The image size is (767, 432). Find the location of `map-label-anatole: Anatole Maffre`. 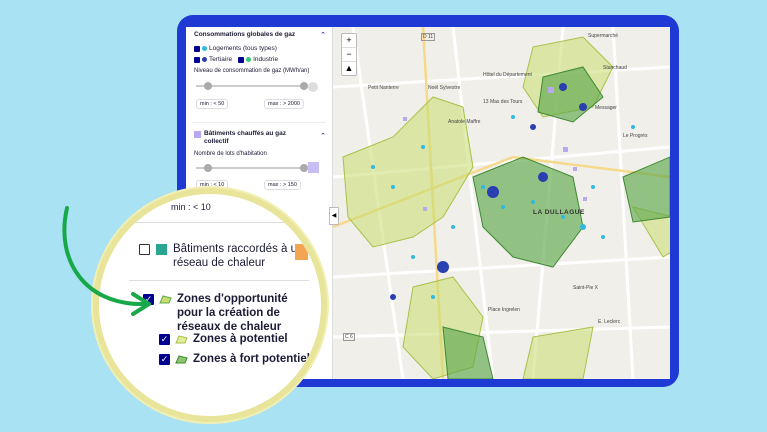

map-label-anatole: Anatole Maffre is located at coordinates (464, 122).